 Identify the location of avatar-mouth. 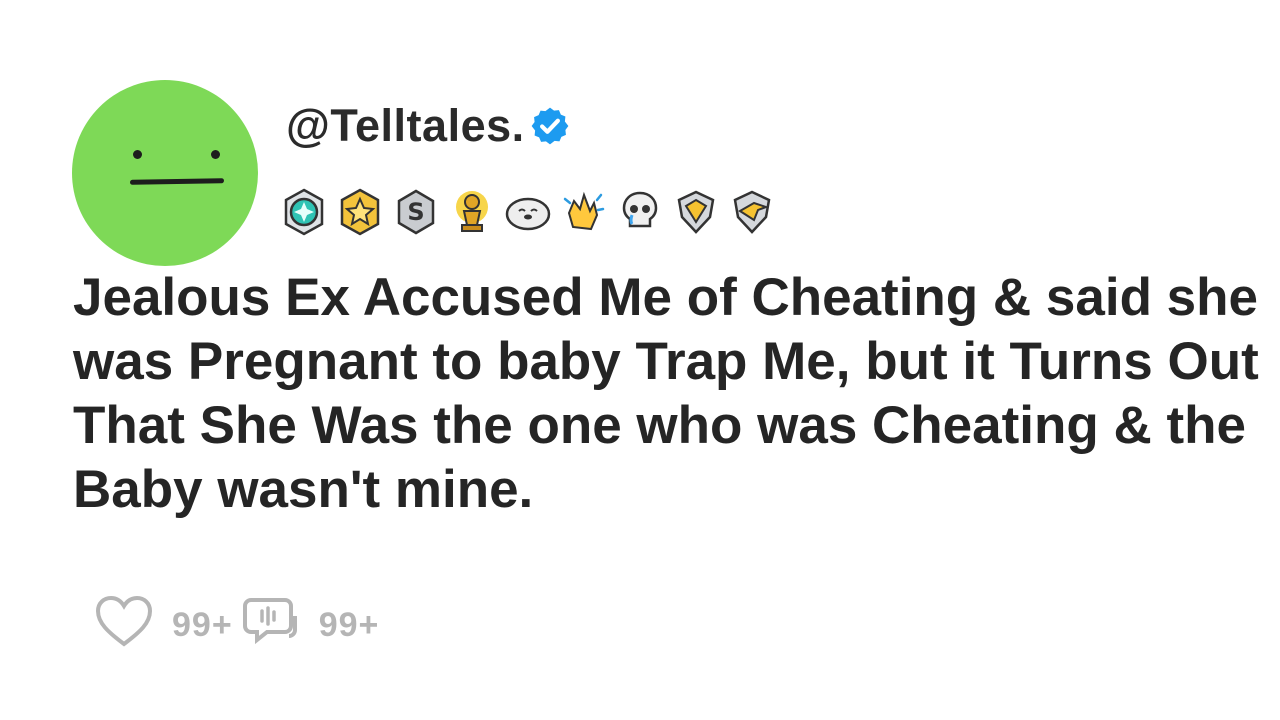
(177, 181).